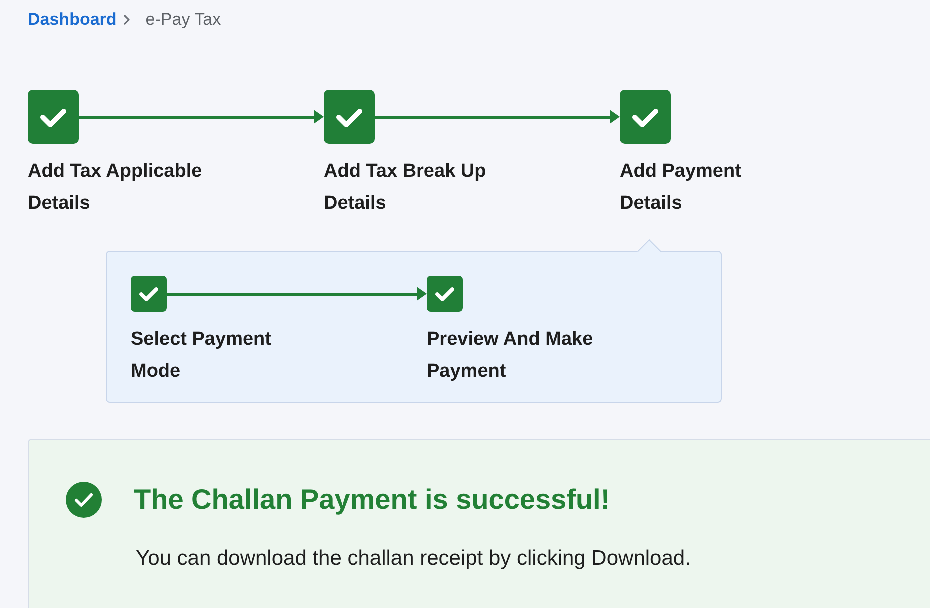  I want to click on step-label: Add Tax Break Up Details, so click(406, 188).